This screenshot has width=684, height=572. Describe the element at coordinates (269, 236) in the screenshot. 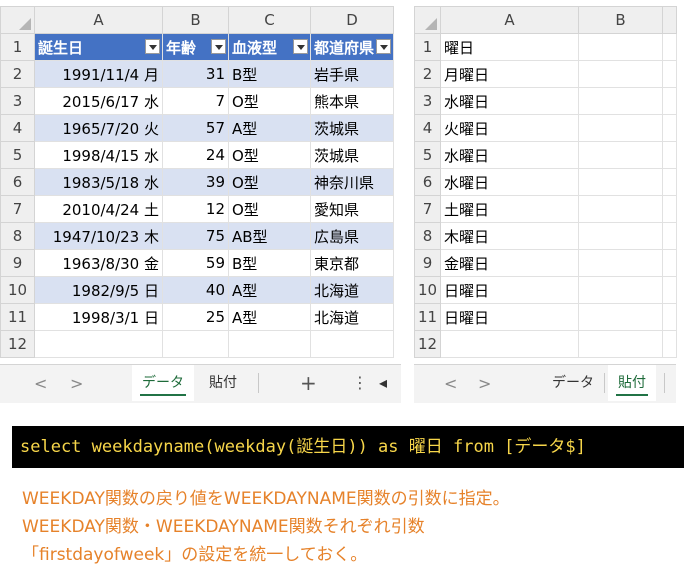

I see `cell-blood-type: AB型` at that location.